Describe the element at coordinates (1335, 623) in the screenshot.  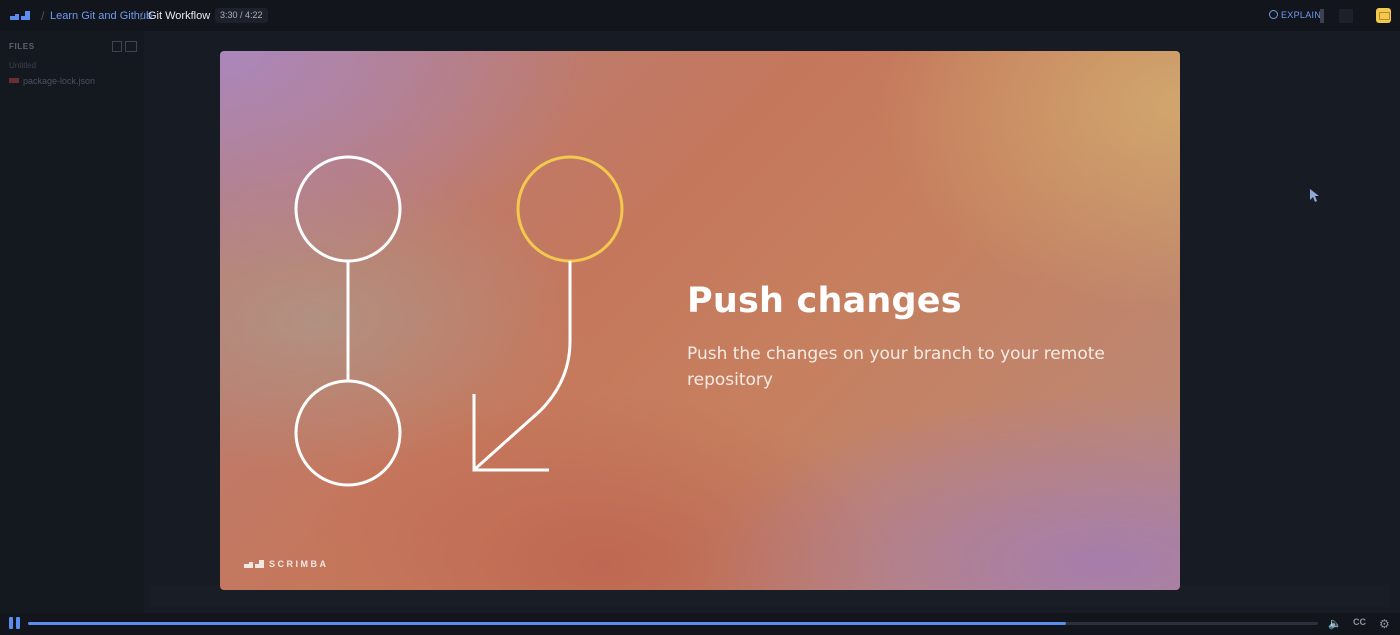
I see `volume-icon: 🔈` at that location.